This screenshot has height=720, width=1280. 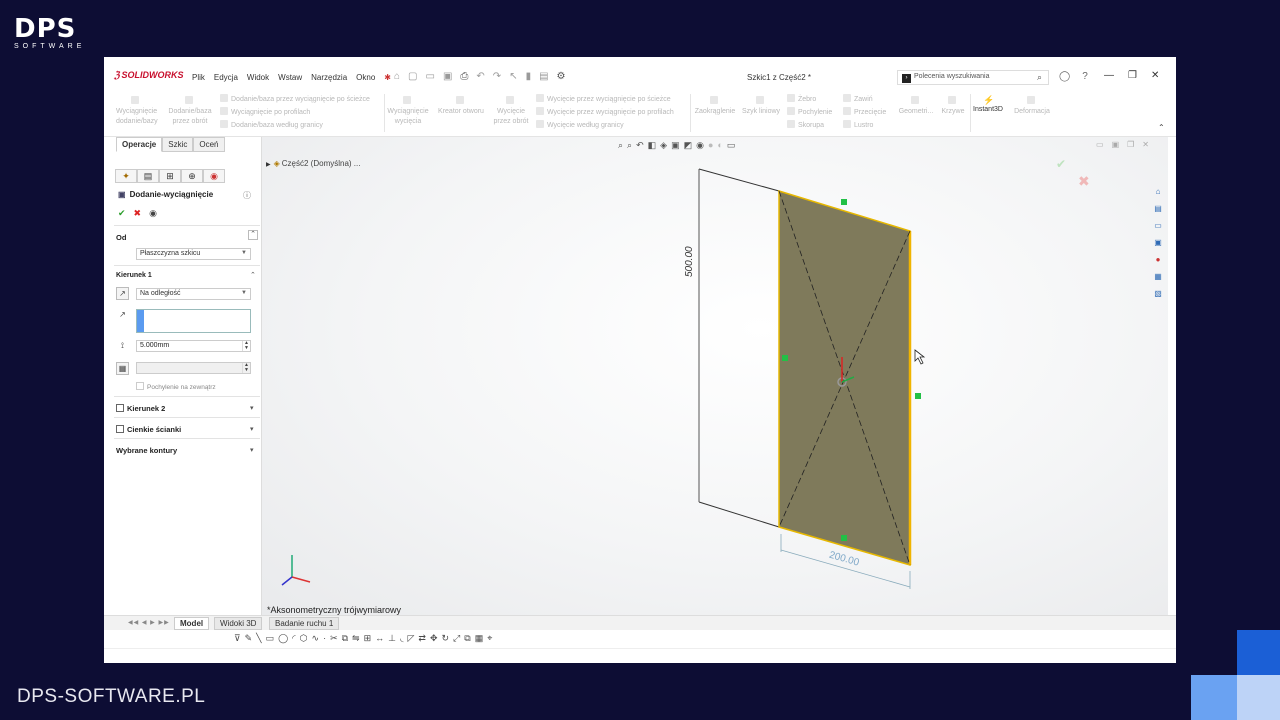 What do you see at coordinates (138, 213) in the screenshot?
I see `cancel-x-icon: ✖` at bounding box center [138, 213].